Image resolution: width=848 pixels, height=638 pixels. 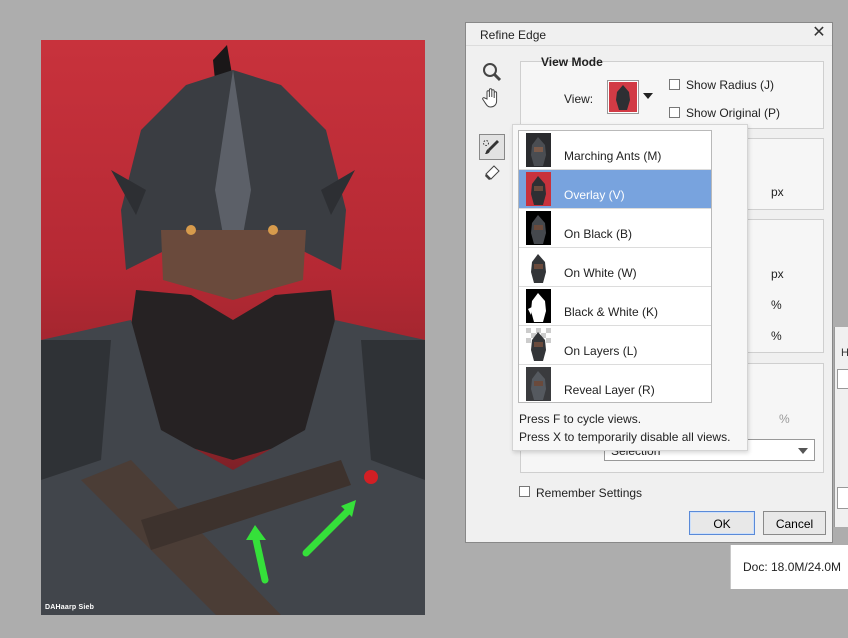 What do you see at coordinates (792, 567) in the screenshot?
I see `doc-size-text: Doc: 18.0M/24.0M` at bounding box center [792, 567].